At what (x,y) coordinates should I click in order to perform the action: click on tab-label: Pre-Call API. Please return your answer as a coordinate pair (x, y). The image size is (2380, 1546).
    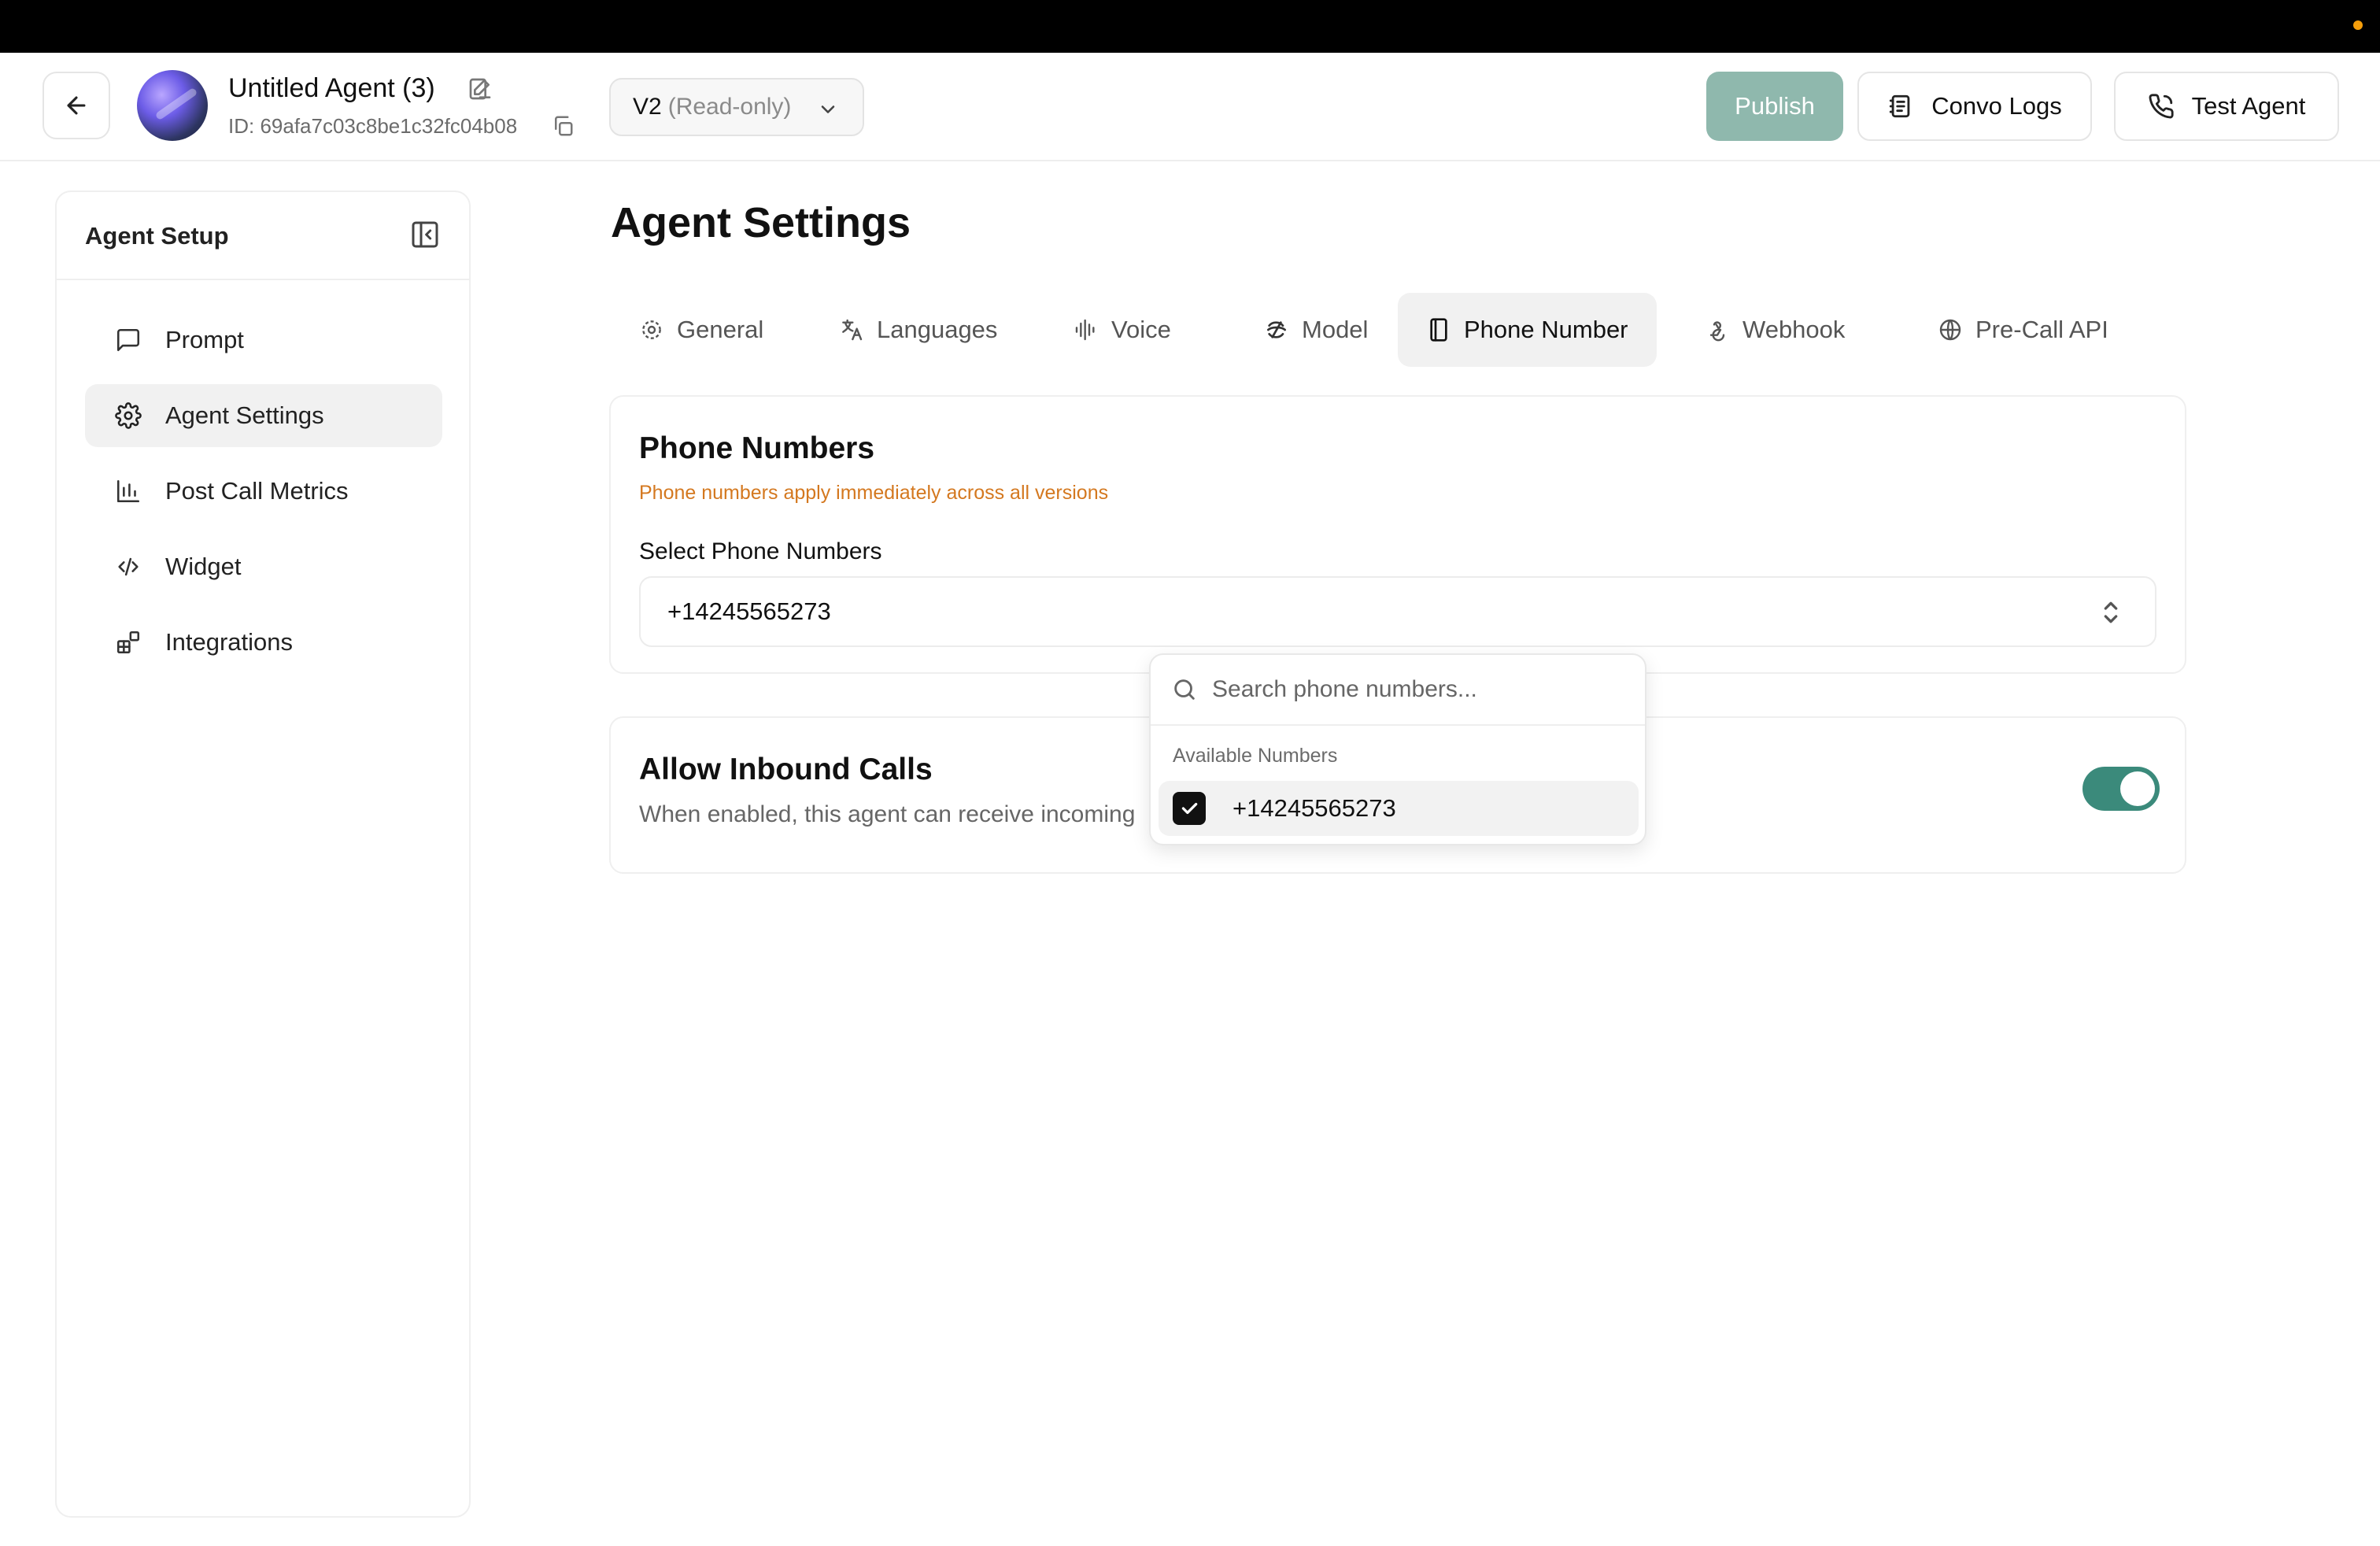
    Looking at the image, I should click on (2041, 329).